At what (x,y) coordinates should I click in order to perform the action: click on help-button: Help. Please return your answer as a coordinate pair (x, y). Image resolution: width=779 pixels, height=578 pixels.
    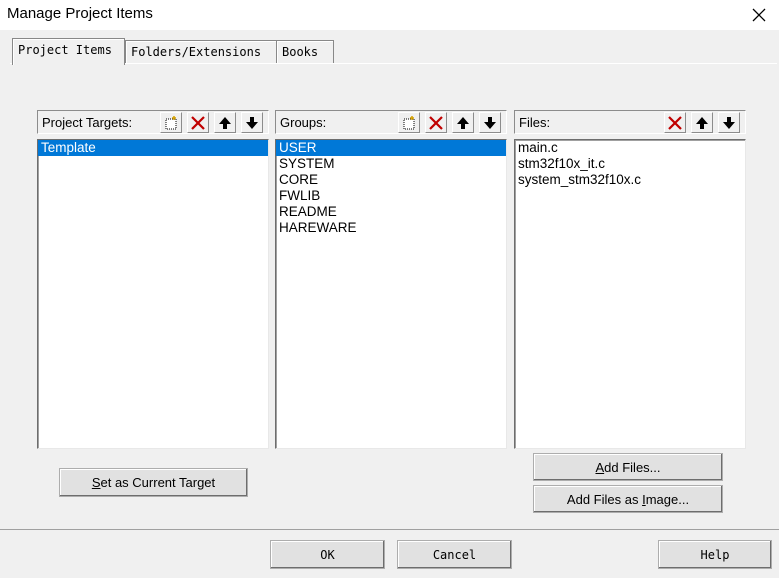
    Looking at the image, I should click on (715, 554).